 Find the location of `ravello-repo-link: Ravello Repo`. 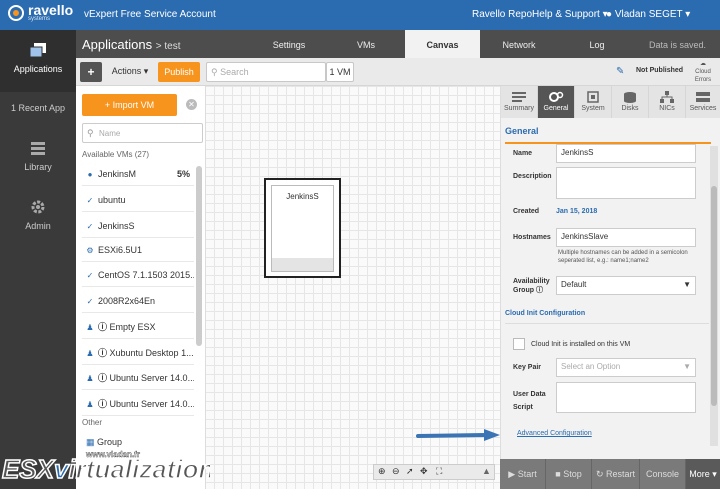

ravello-repo-link: Ravello Repo is located at coordinates (502, 14).